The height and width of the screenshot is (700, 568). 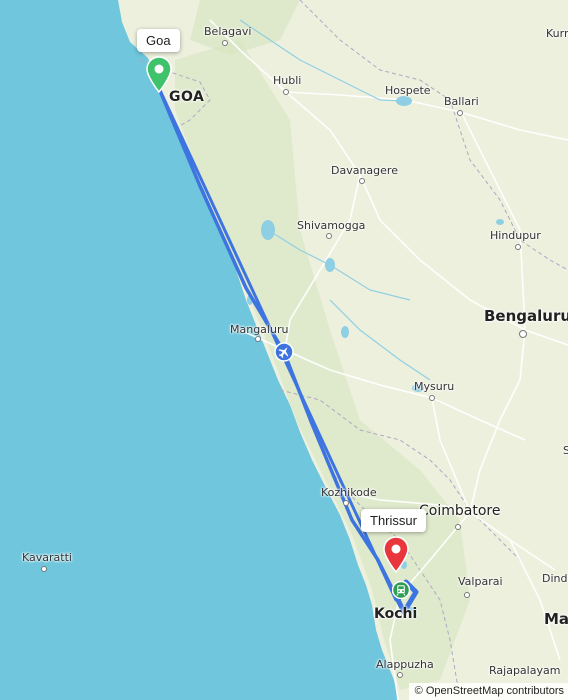 What do you see at coordinates (467, 595) in the screenshot?
I see `city-dot-valparai` at bounding box center [467, 595].